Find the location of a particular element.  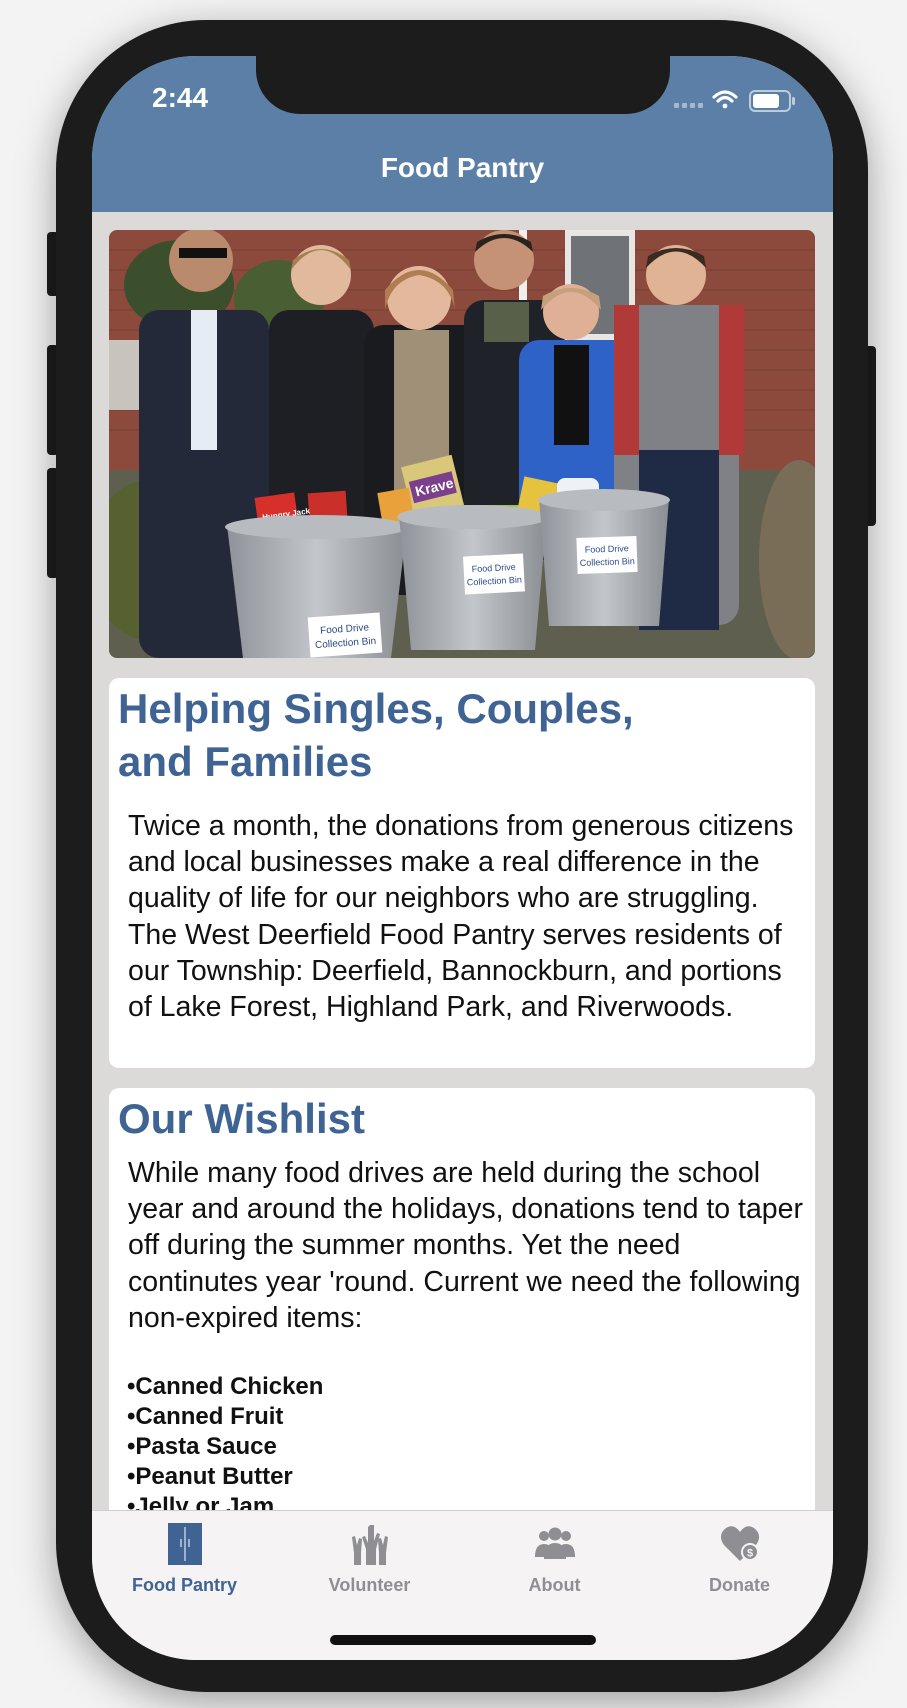

cellular-signal-icon is located at coordinates (688, 105).